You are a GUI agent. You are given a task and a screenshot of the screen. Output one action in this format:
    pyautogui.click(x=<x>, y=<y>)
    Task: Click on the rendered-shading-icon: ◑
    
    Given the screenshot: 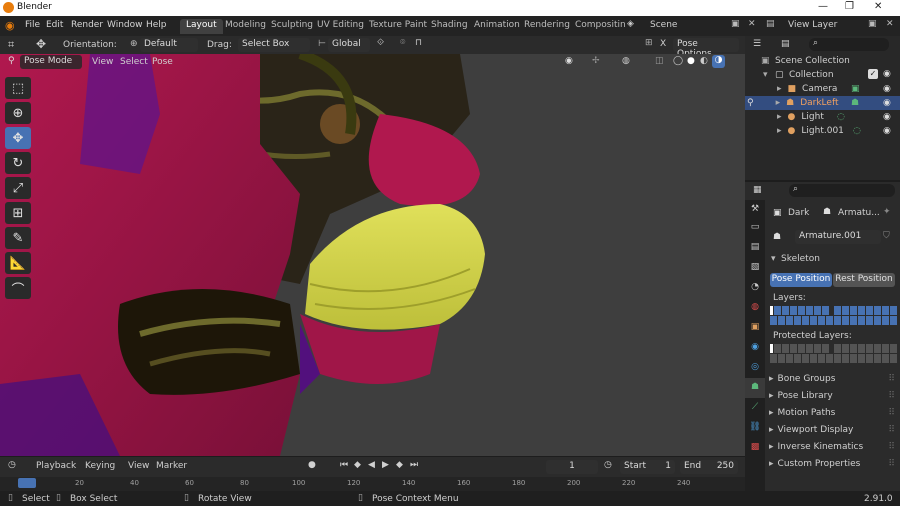 What is the action you would take?
    pyautogui.click(x=718, y=61)
    